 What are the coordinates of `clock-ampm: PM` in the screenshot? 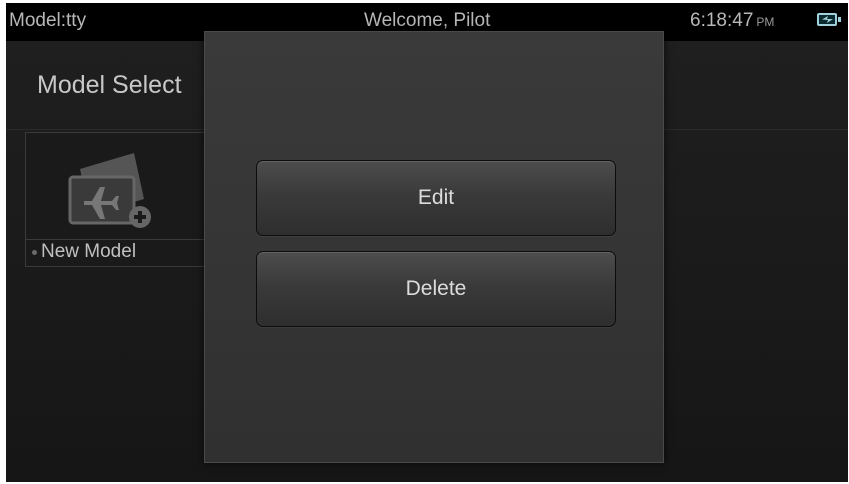 It's located at (765, 22).